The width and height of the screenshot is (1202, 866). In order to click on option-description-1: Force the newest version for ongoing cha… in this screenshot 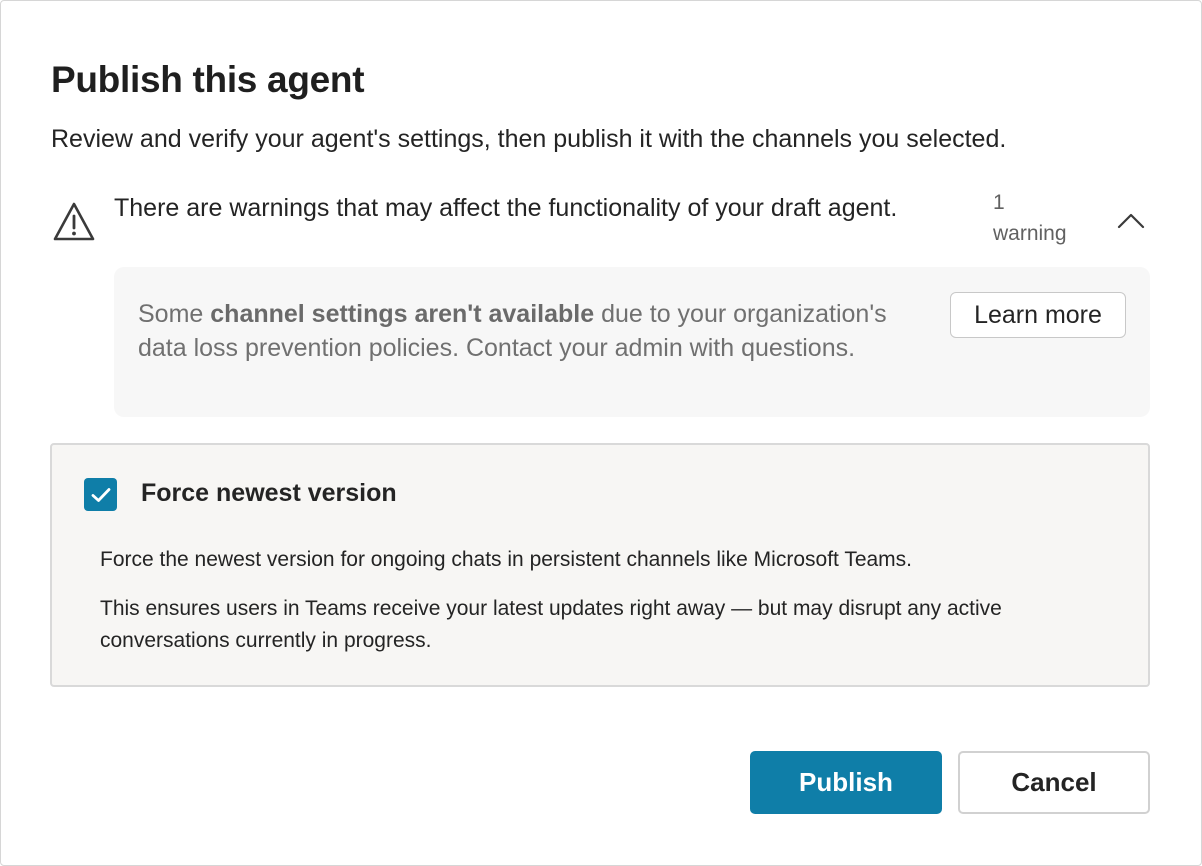, I will do `click(506, 559)`.